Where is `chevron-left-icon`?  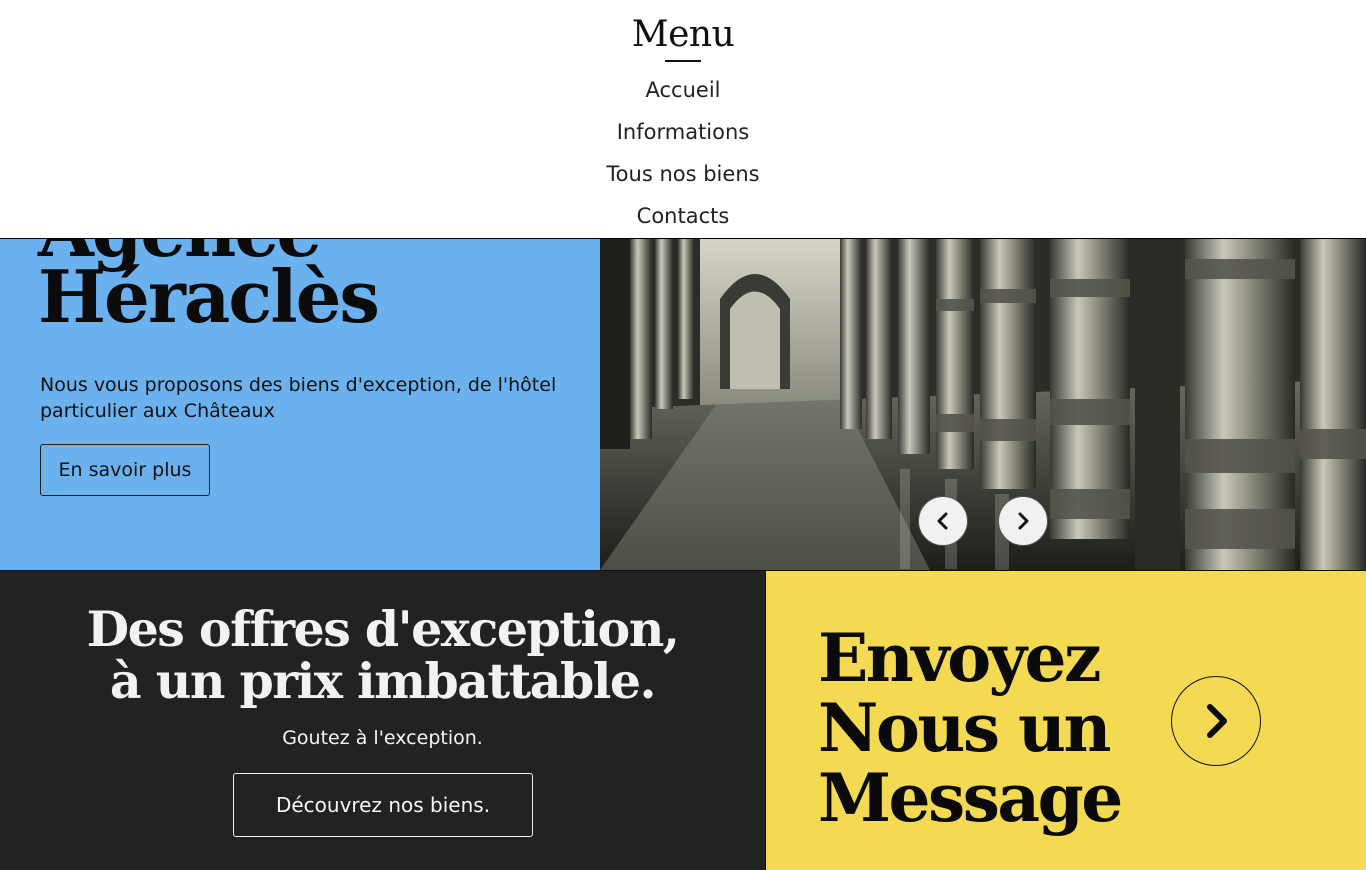
chevron-left-icon is located at coordinates (942, 521).